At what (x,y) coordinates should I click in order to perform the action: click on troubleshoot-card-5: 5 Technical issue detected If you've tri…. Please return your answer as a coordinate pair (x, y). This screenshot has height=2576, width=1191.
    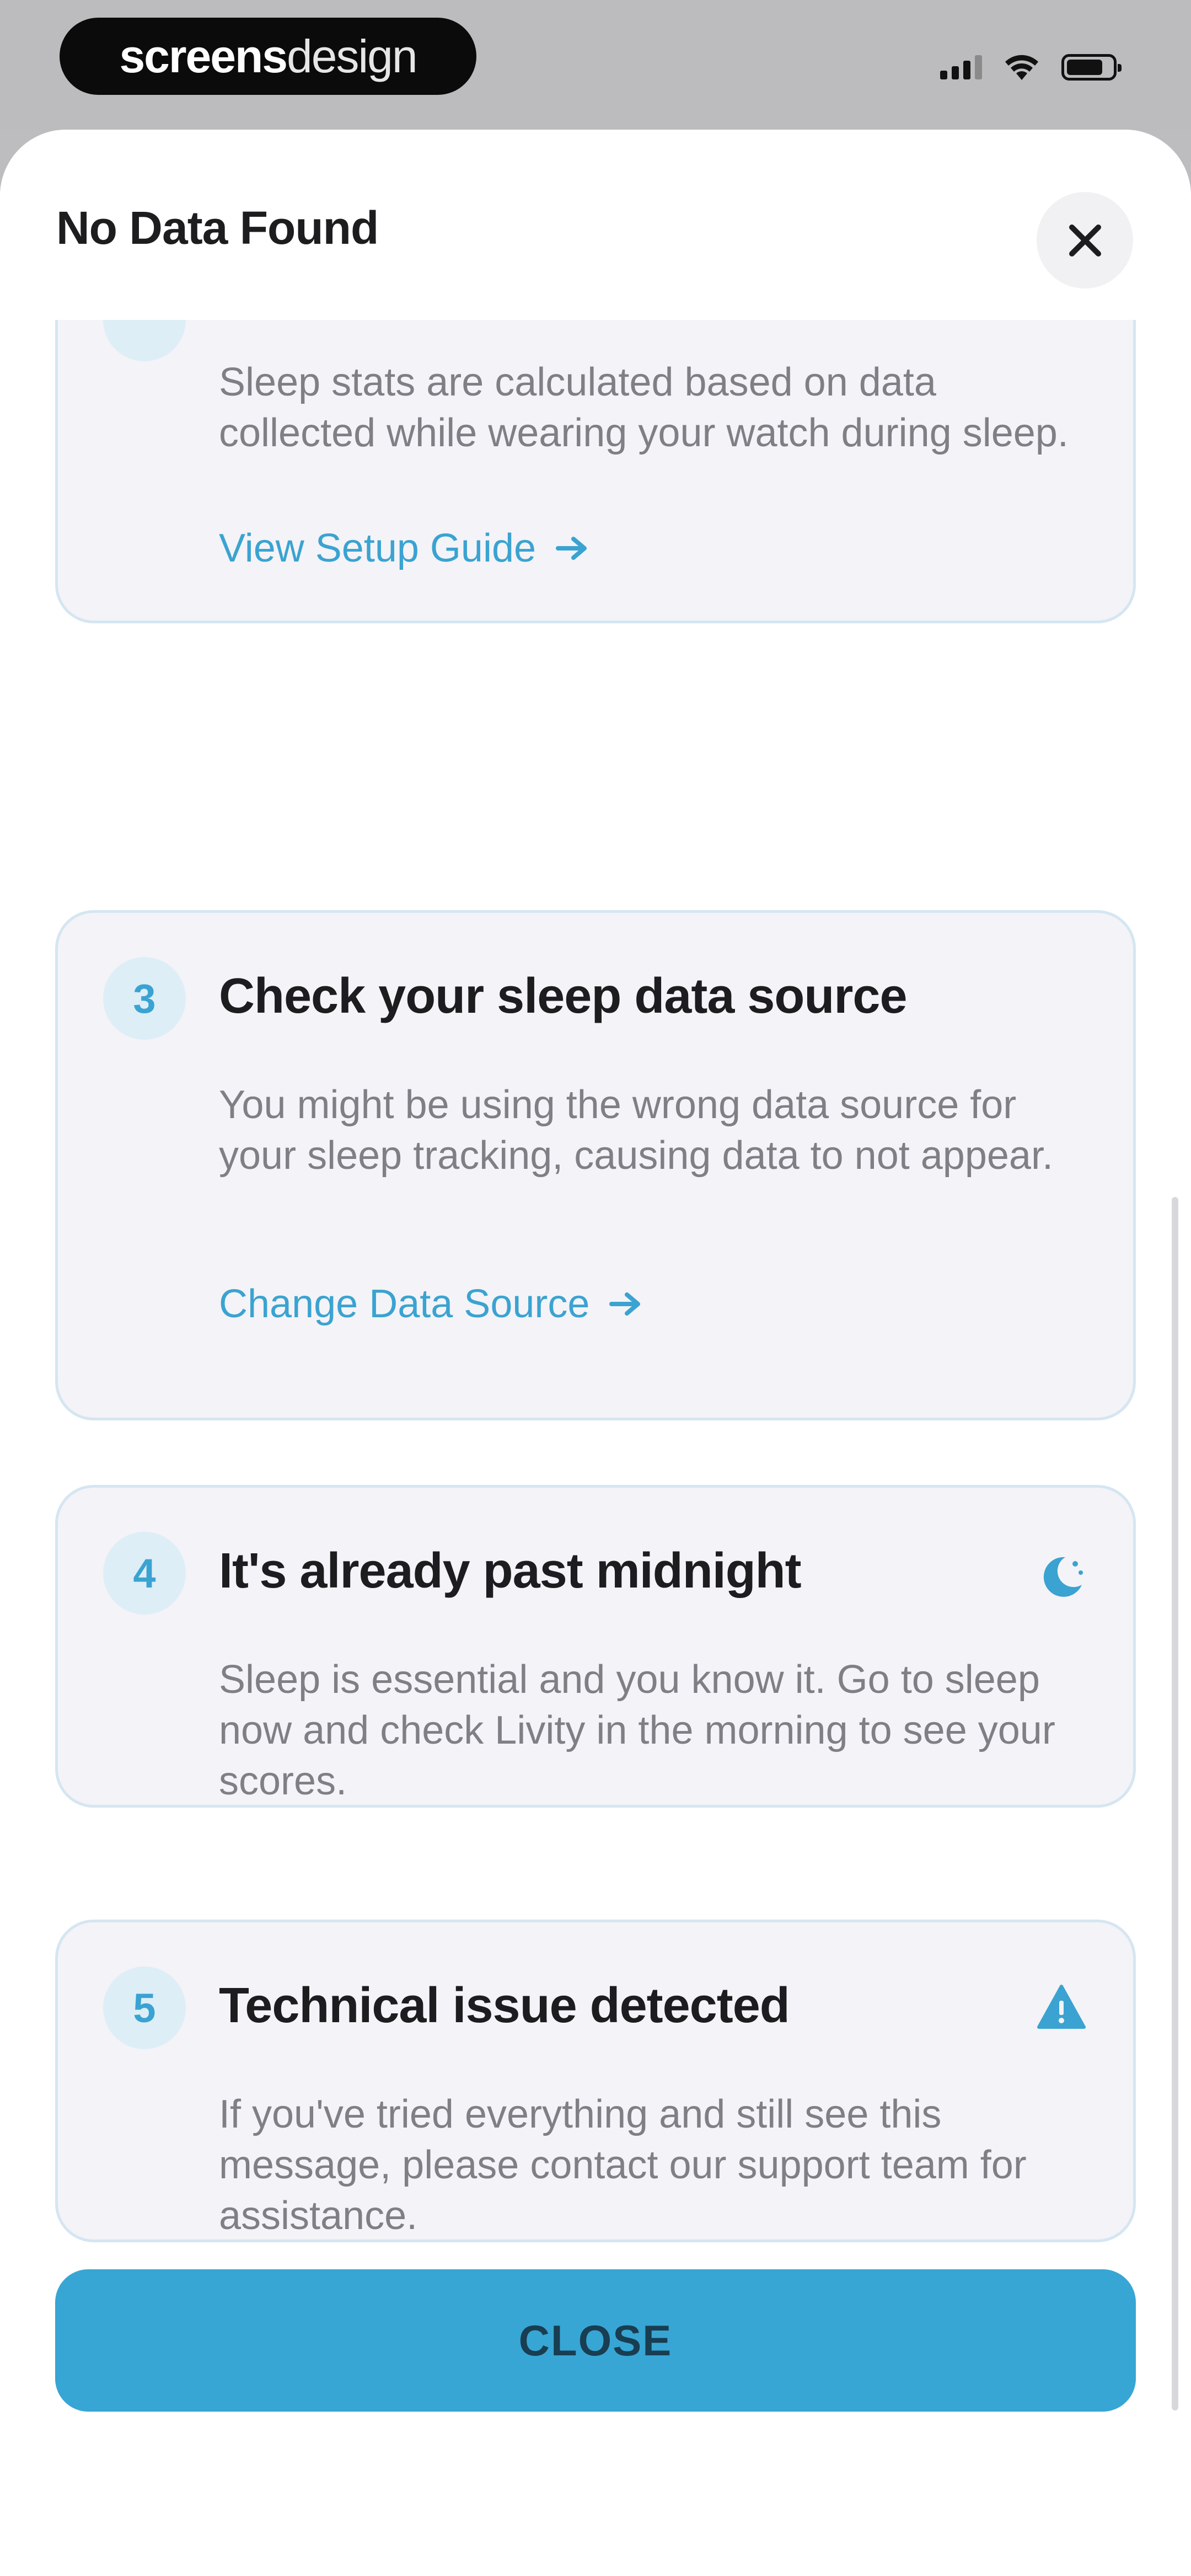
    Looking at the image, I should click on (595, 2081).